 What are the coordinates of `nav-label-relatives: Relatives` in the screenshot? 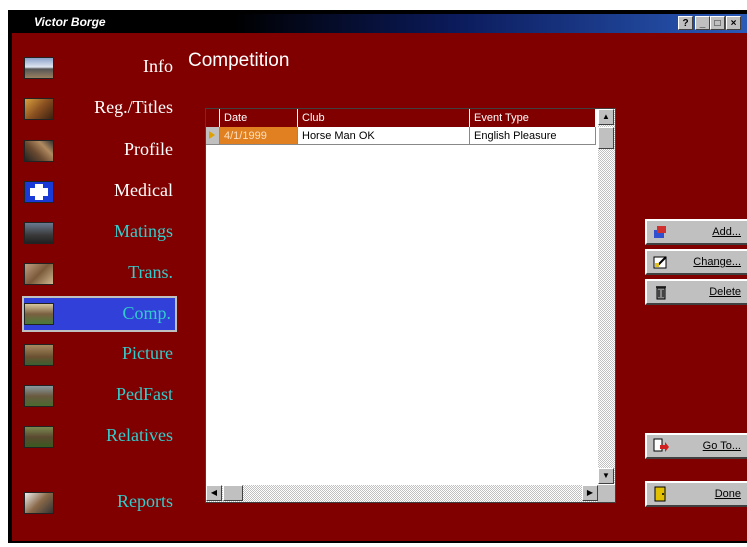 It's located at (139, 435).